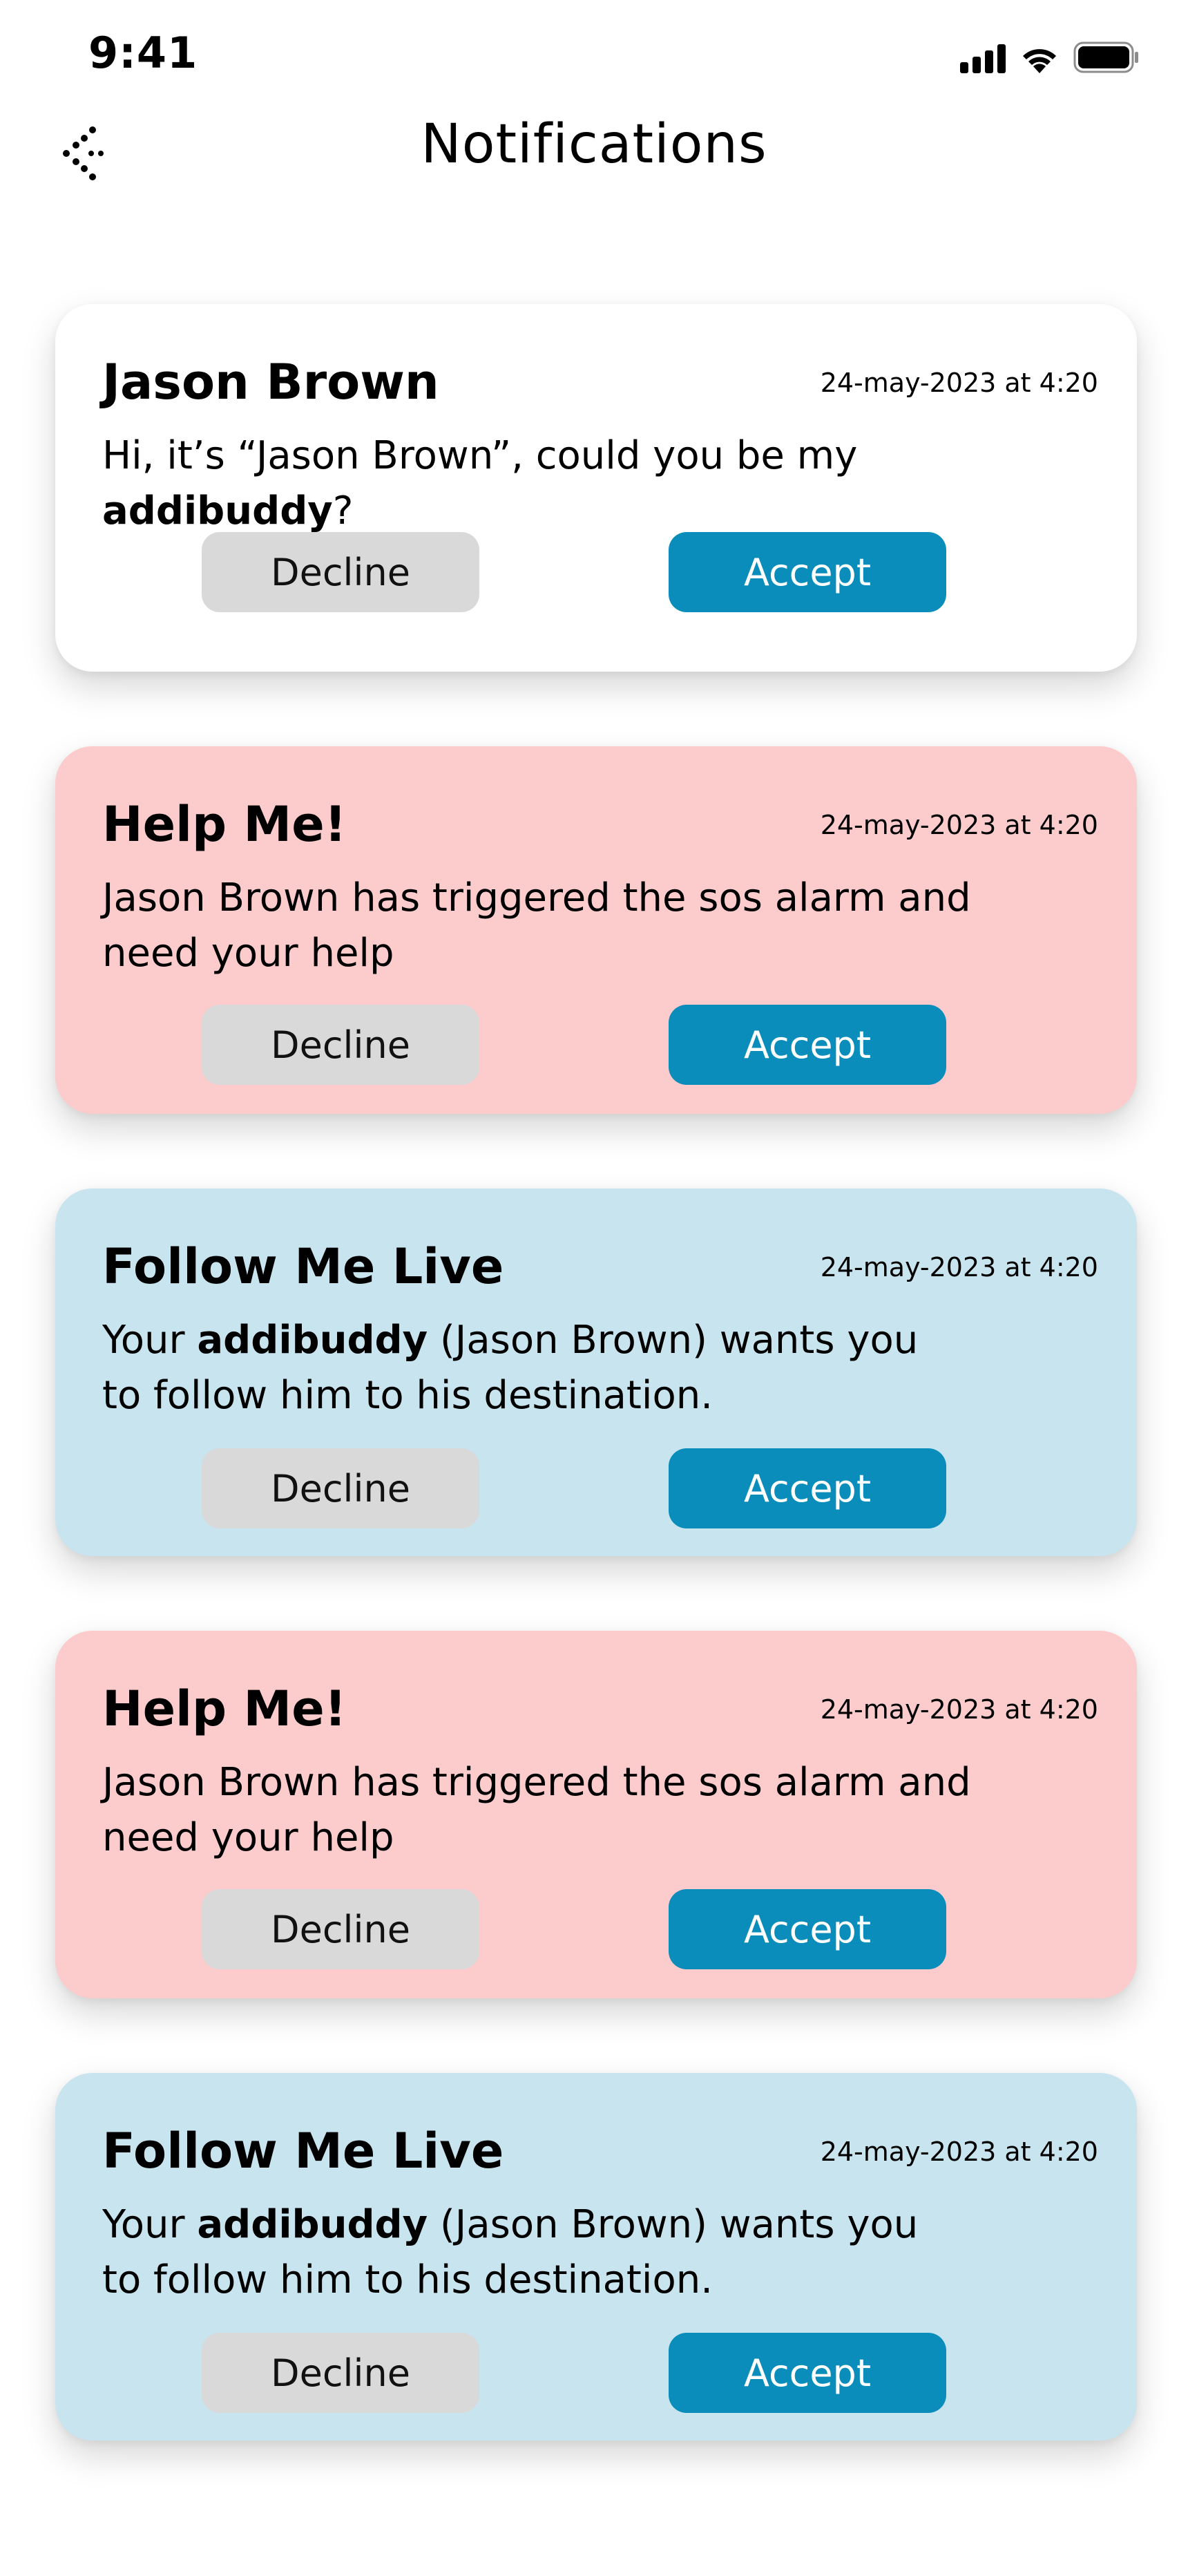 The height and width of the screenshot is (2576, 1188). What do you see at coordinates (594, 144) in the screenshot?
I see `page-title: Notifications` at bounding box center [594, 144].